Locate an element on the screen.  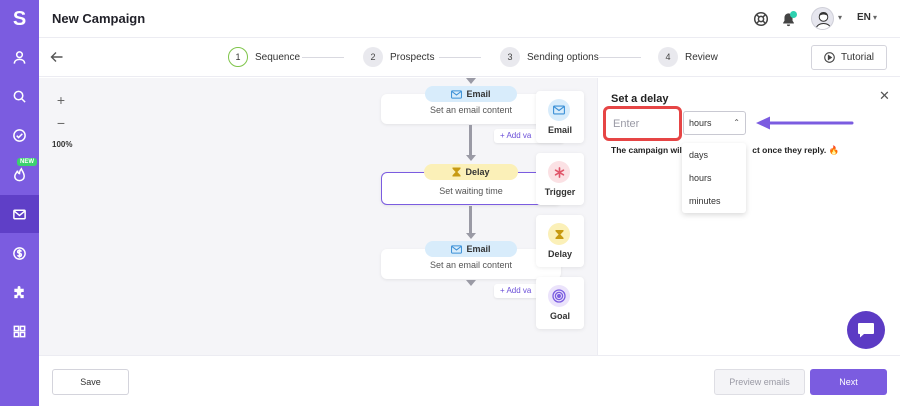
panel-note-start: The campaign will is located at coordinates (648, 150).